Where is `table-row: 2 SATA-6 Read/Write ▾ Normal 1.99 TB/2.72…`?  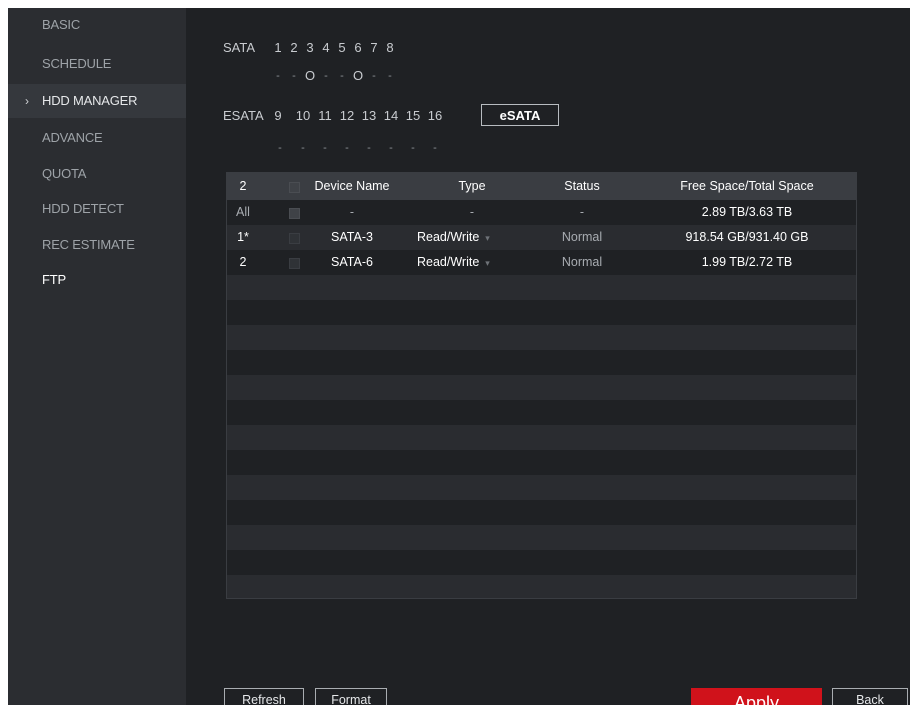 table-row: 2 SATA-6 Read/Write ▾ Normal 1.99 TB/2.72… is located at coordinates (541, 262).